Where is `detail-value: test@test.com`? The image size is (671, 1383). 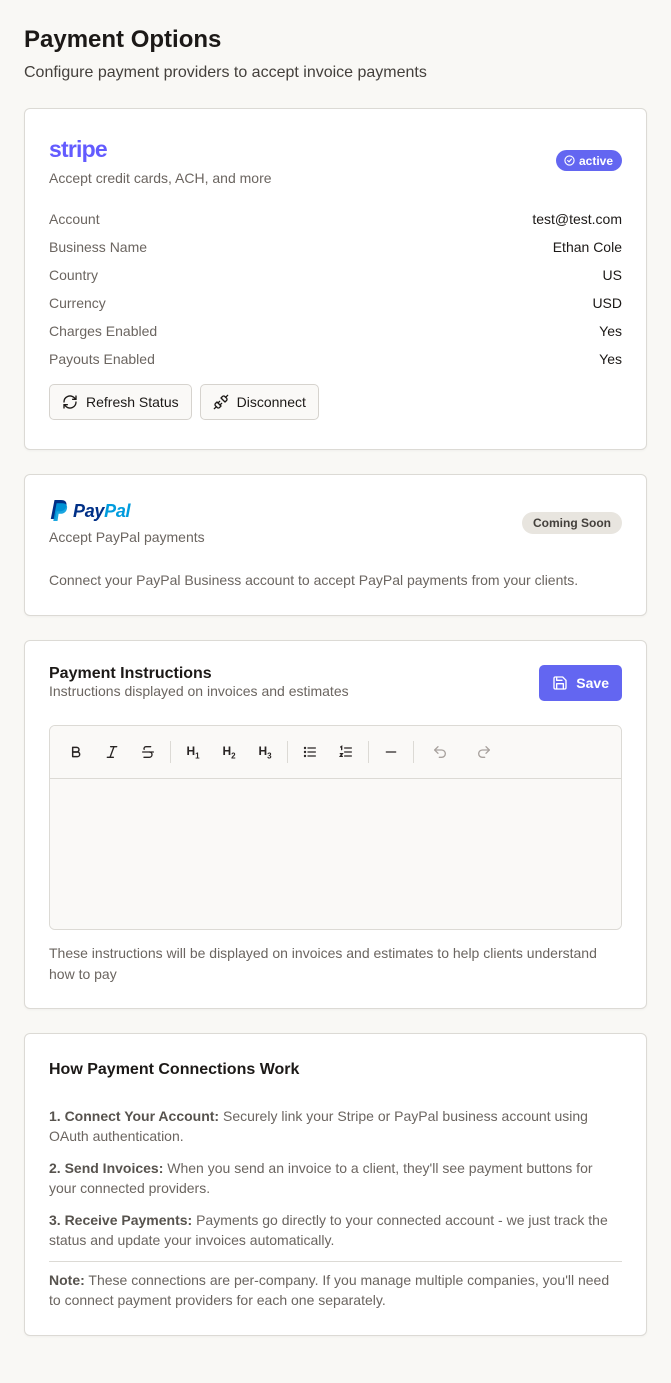
detail-value: test@test.com is located at coordinates (577, 219).